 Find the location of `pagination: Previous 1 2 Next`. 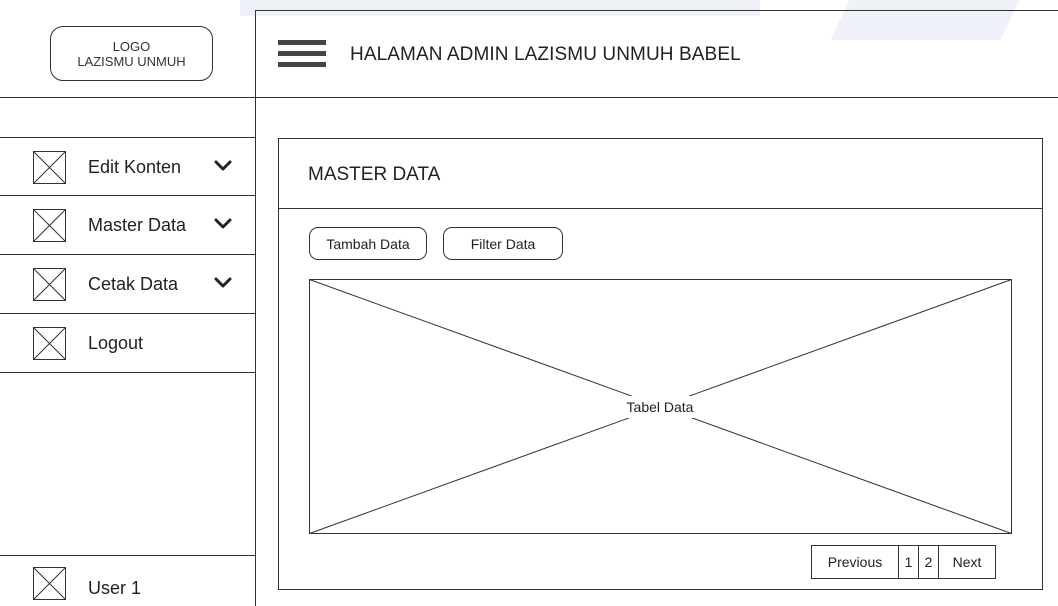

pagination: Previous 1 2 Next is located at coordinates (903, 562).